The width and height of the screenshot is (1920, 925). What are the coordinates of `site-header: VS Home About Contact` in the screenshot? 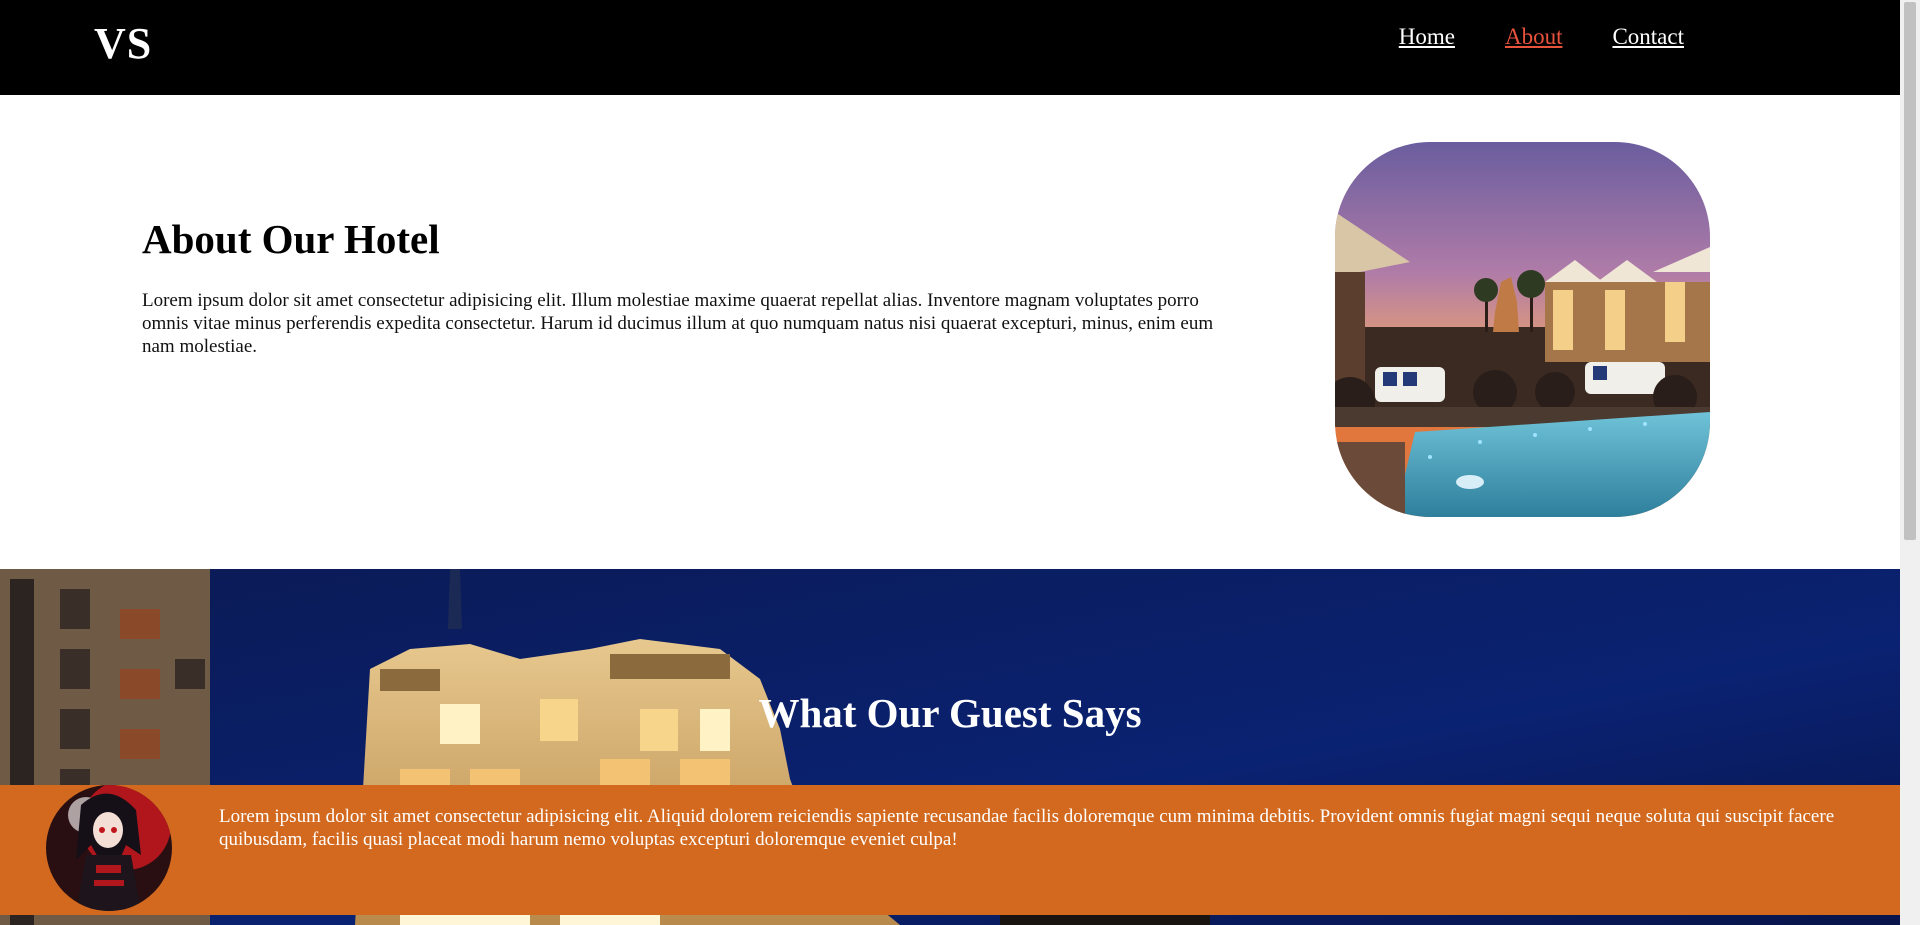 It's located at (950, 47).